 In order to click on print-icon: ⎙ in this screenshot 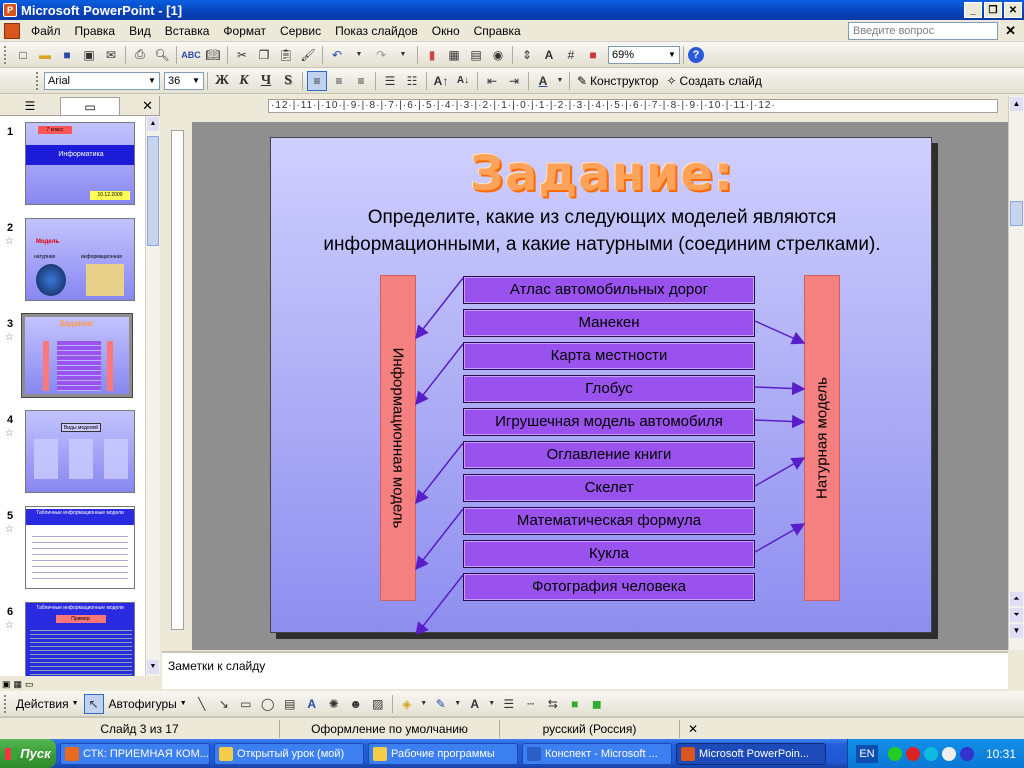, I will do `click(140, 55)`.